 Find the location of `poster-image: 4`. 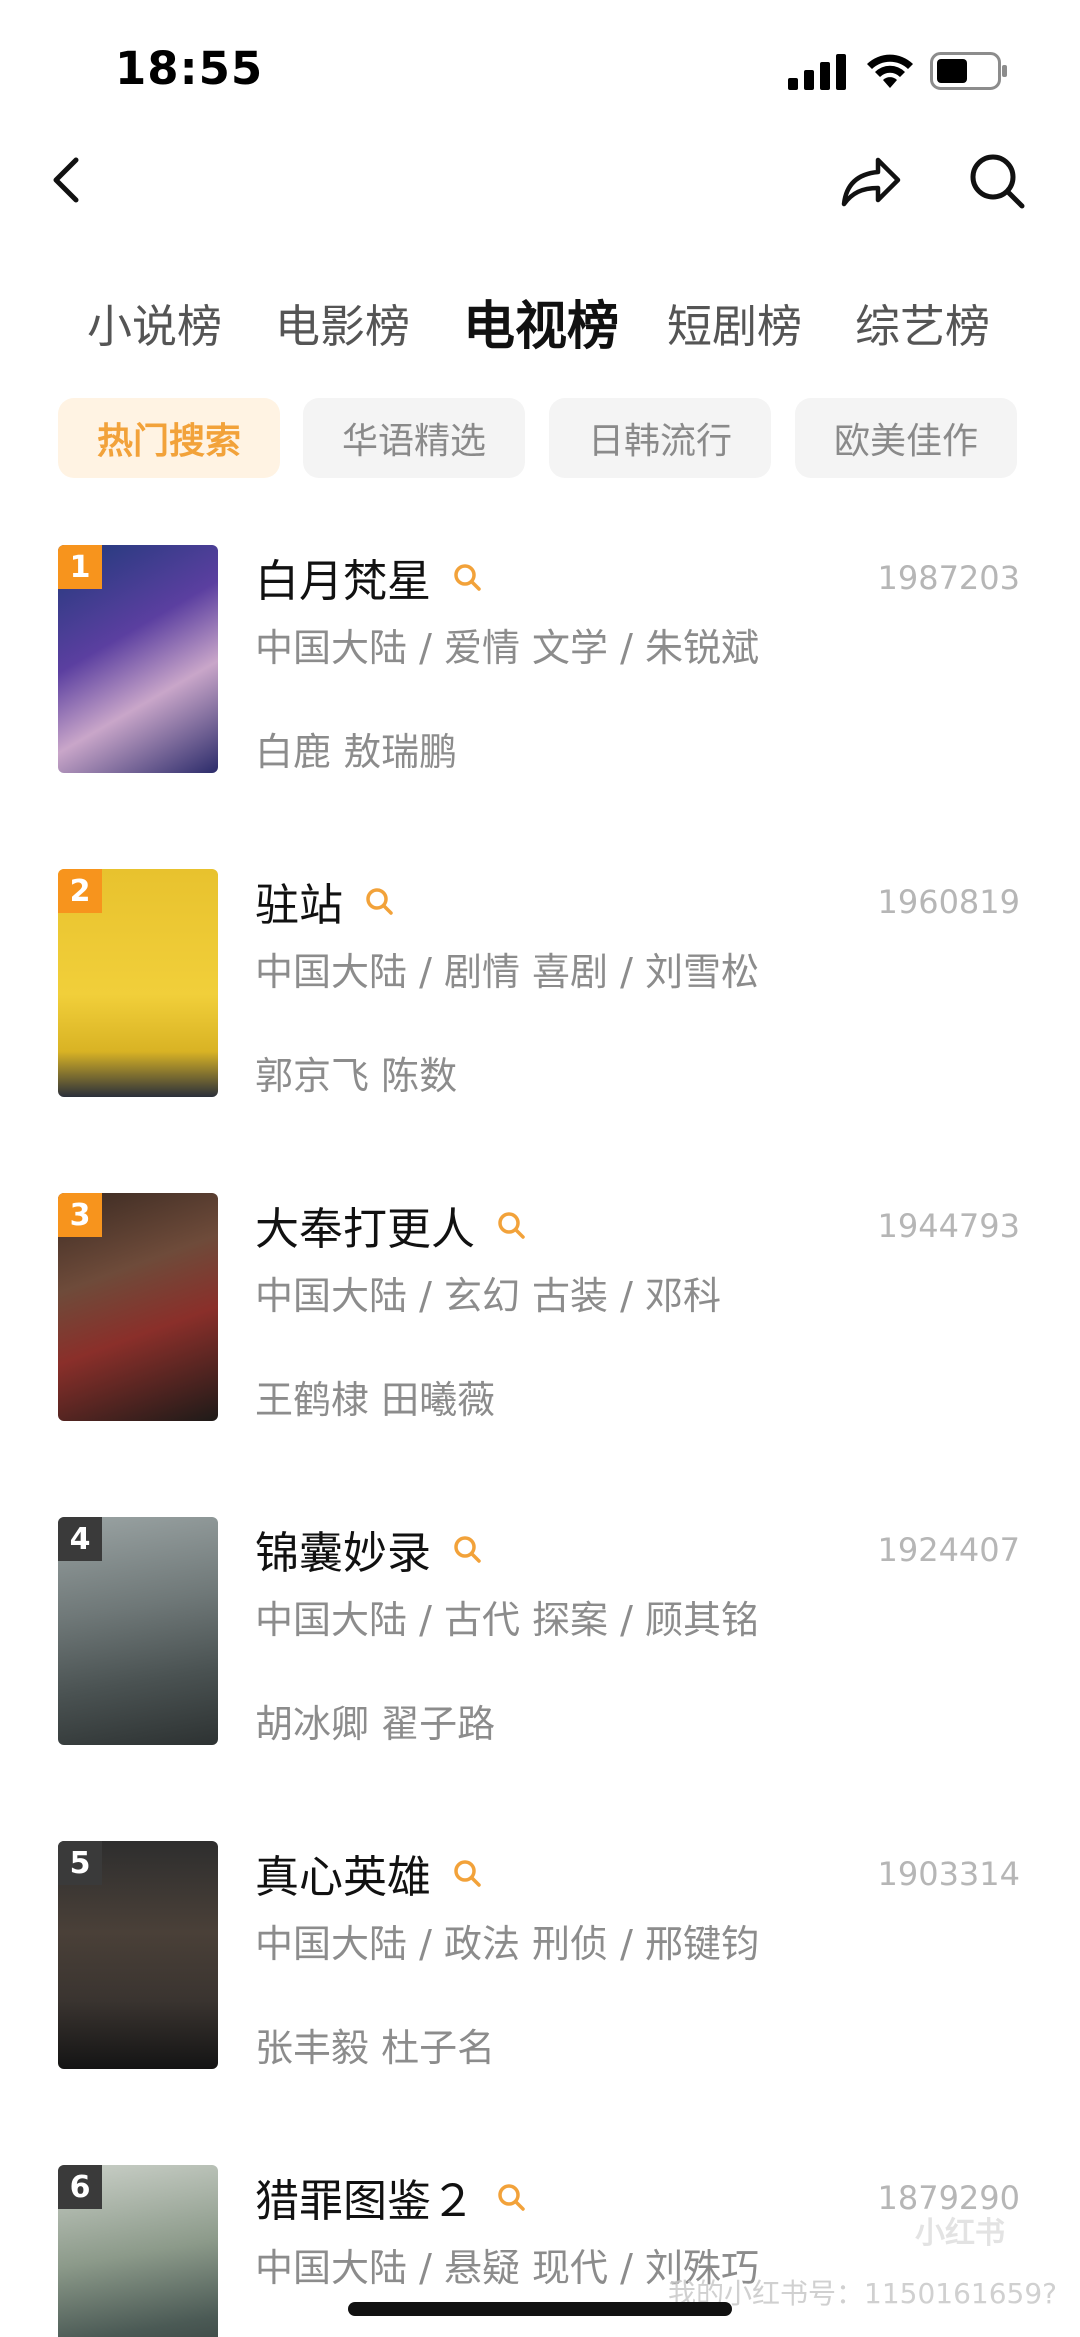

poster-image: 4 is located at coordinates (138, 1631).